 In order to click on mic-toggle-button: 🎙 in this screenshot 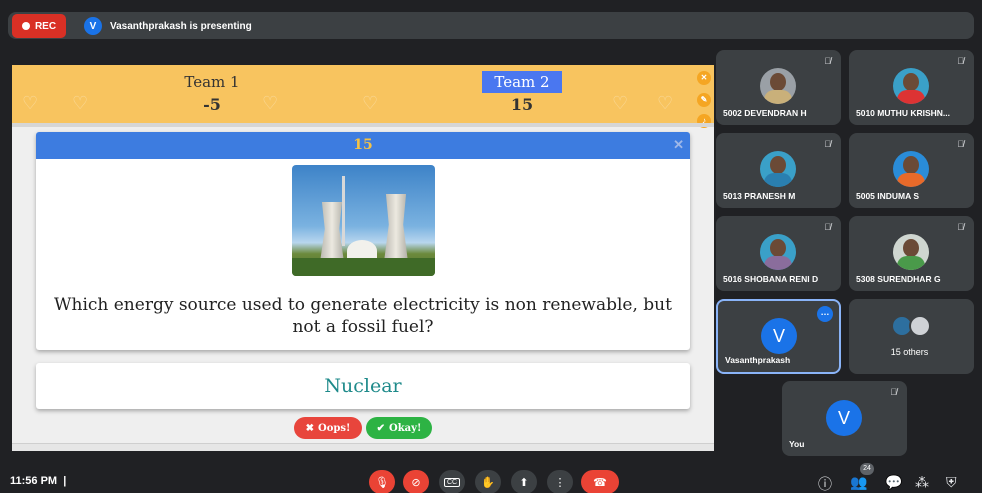, I will do `click(382, 481)`.